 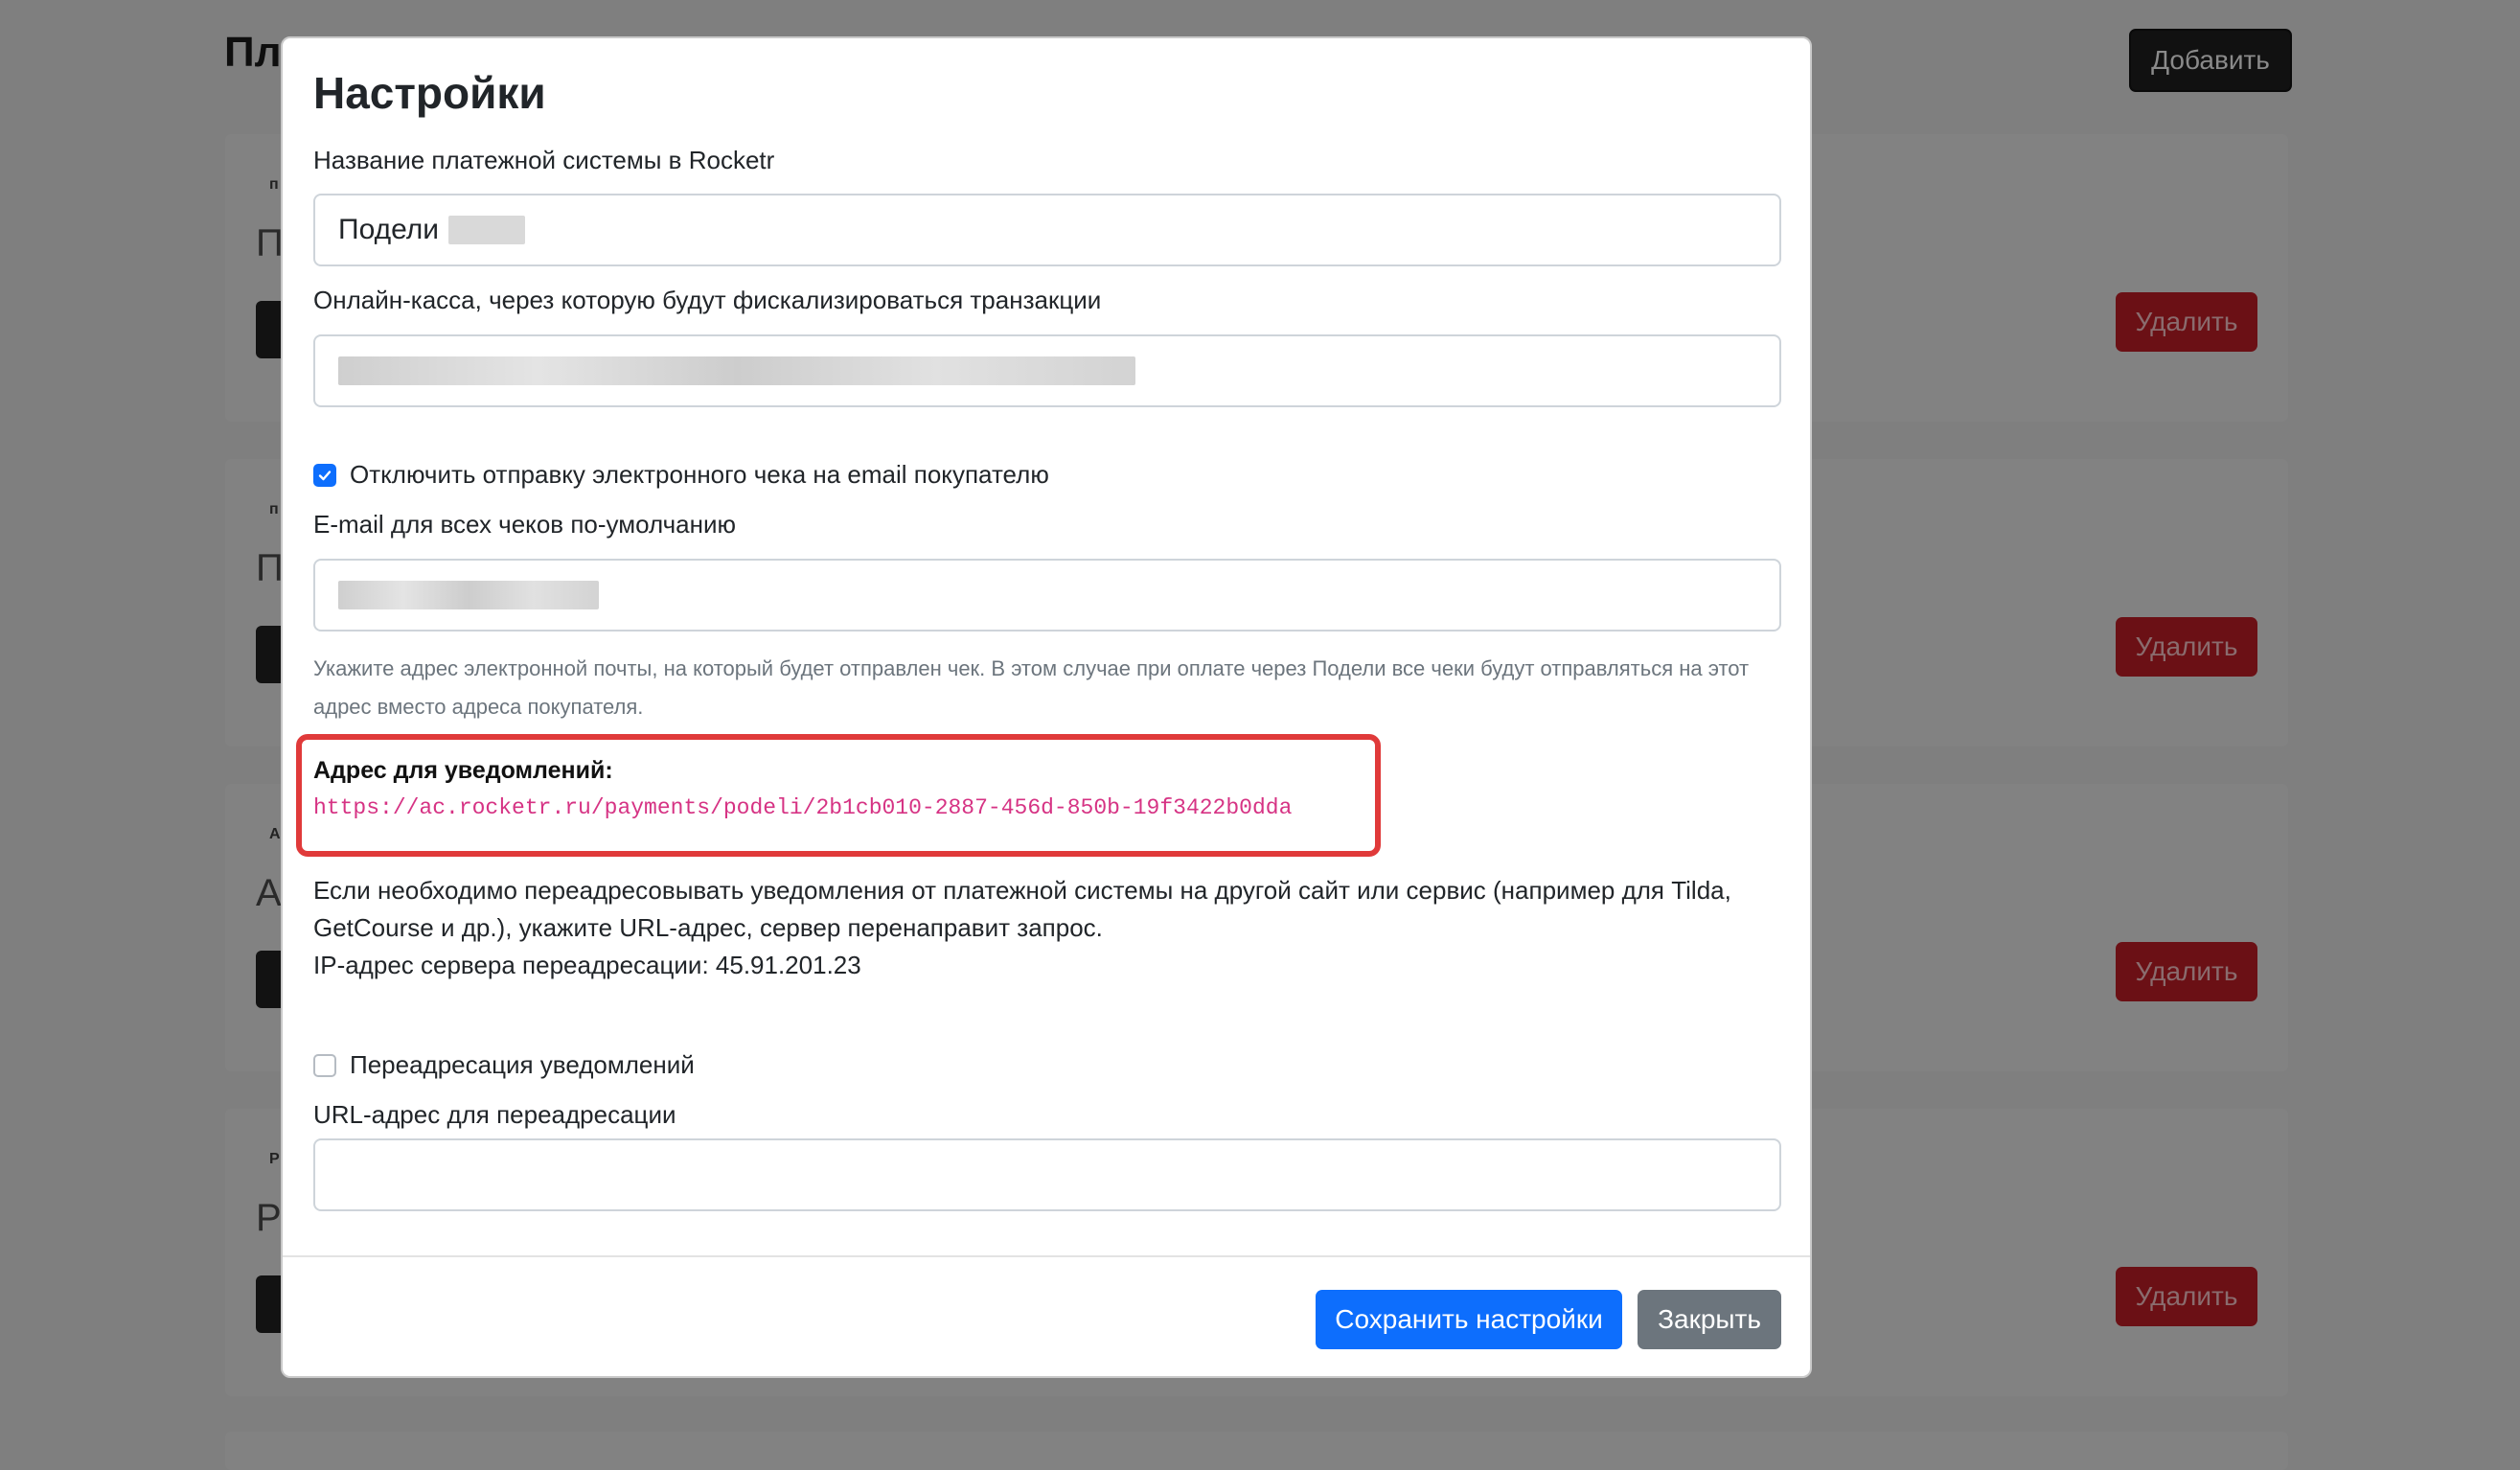 I want to click on redirect-row: Переадресация уведомлений, so click(x=504, y=1065).